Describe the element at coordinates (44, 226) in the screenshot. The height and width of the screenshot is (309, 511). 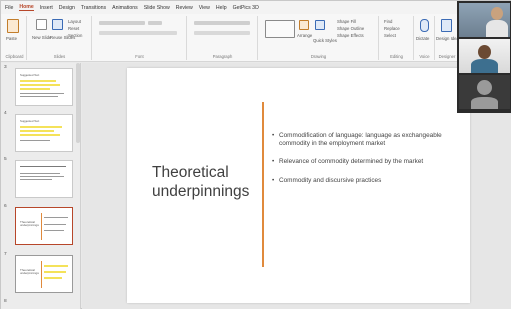
I see `slide-thumbnail-6: Theoretical underpinnings` at that location.